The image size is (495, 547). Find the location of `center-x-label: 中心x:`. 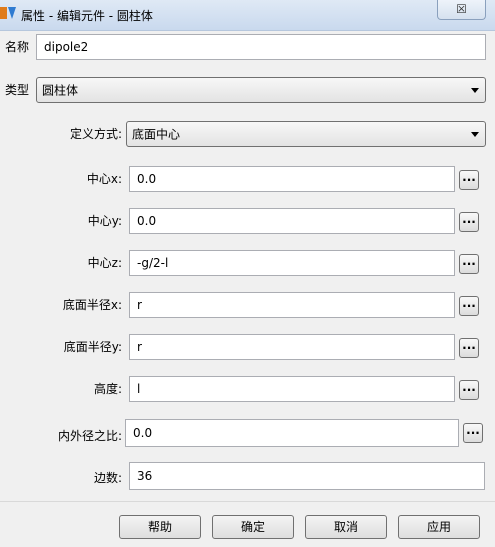

center-x-label: 中心x: is located at coordinates (104, 179).